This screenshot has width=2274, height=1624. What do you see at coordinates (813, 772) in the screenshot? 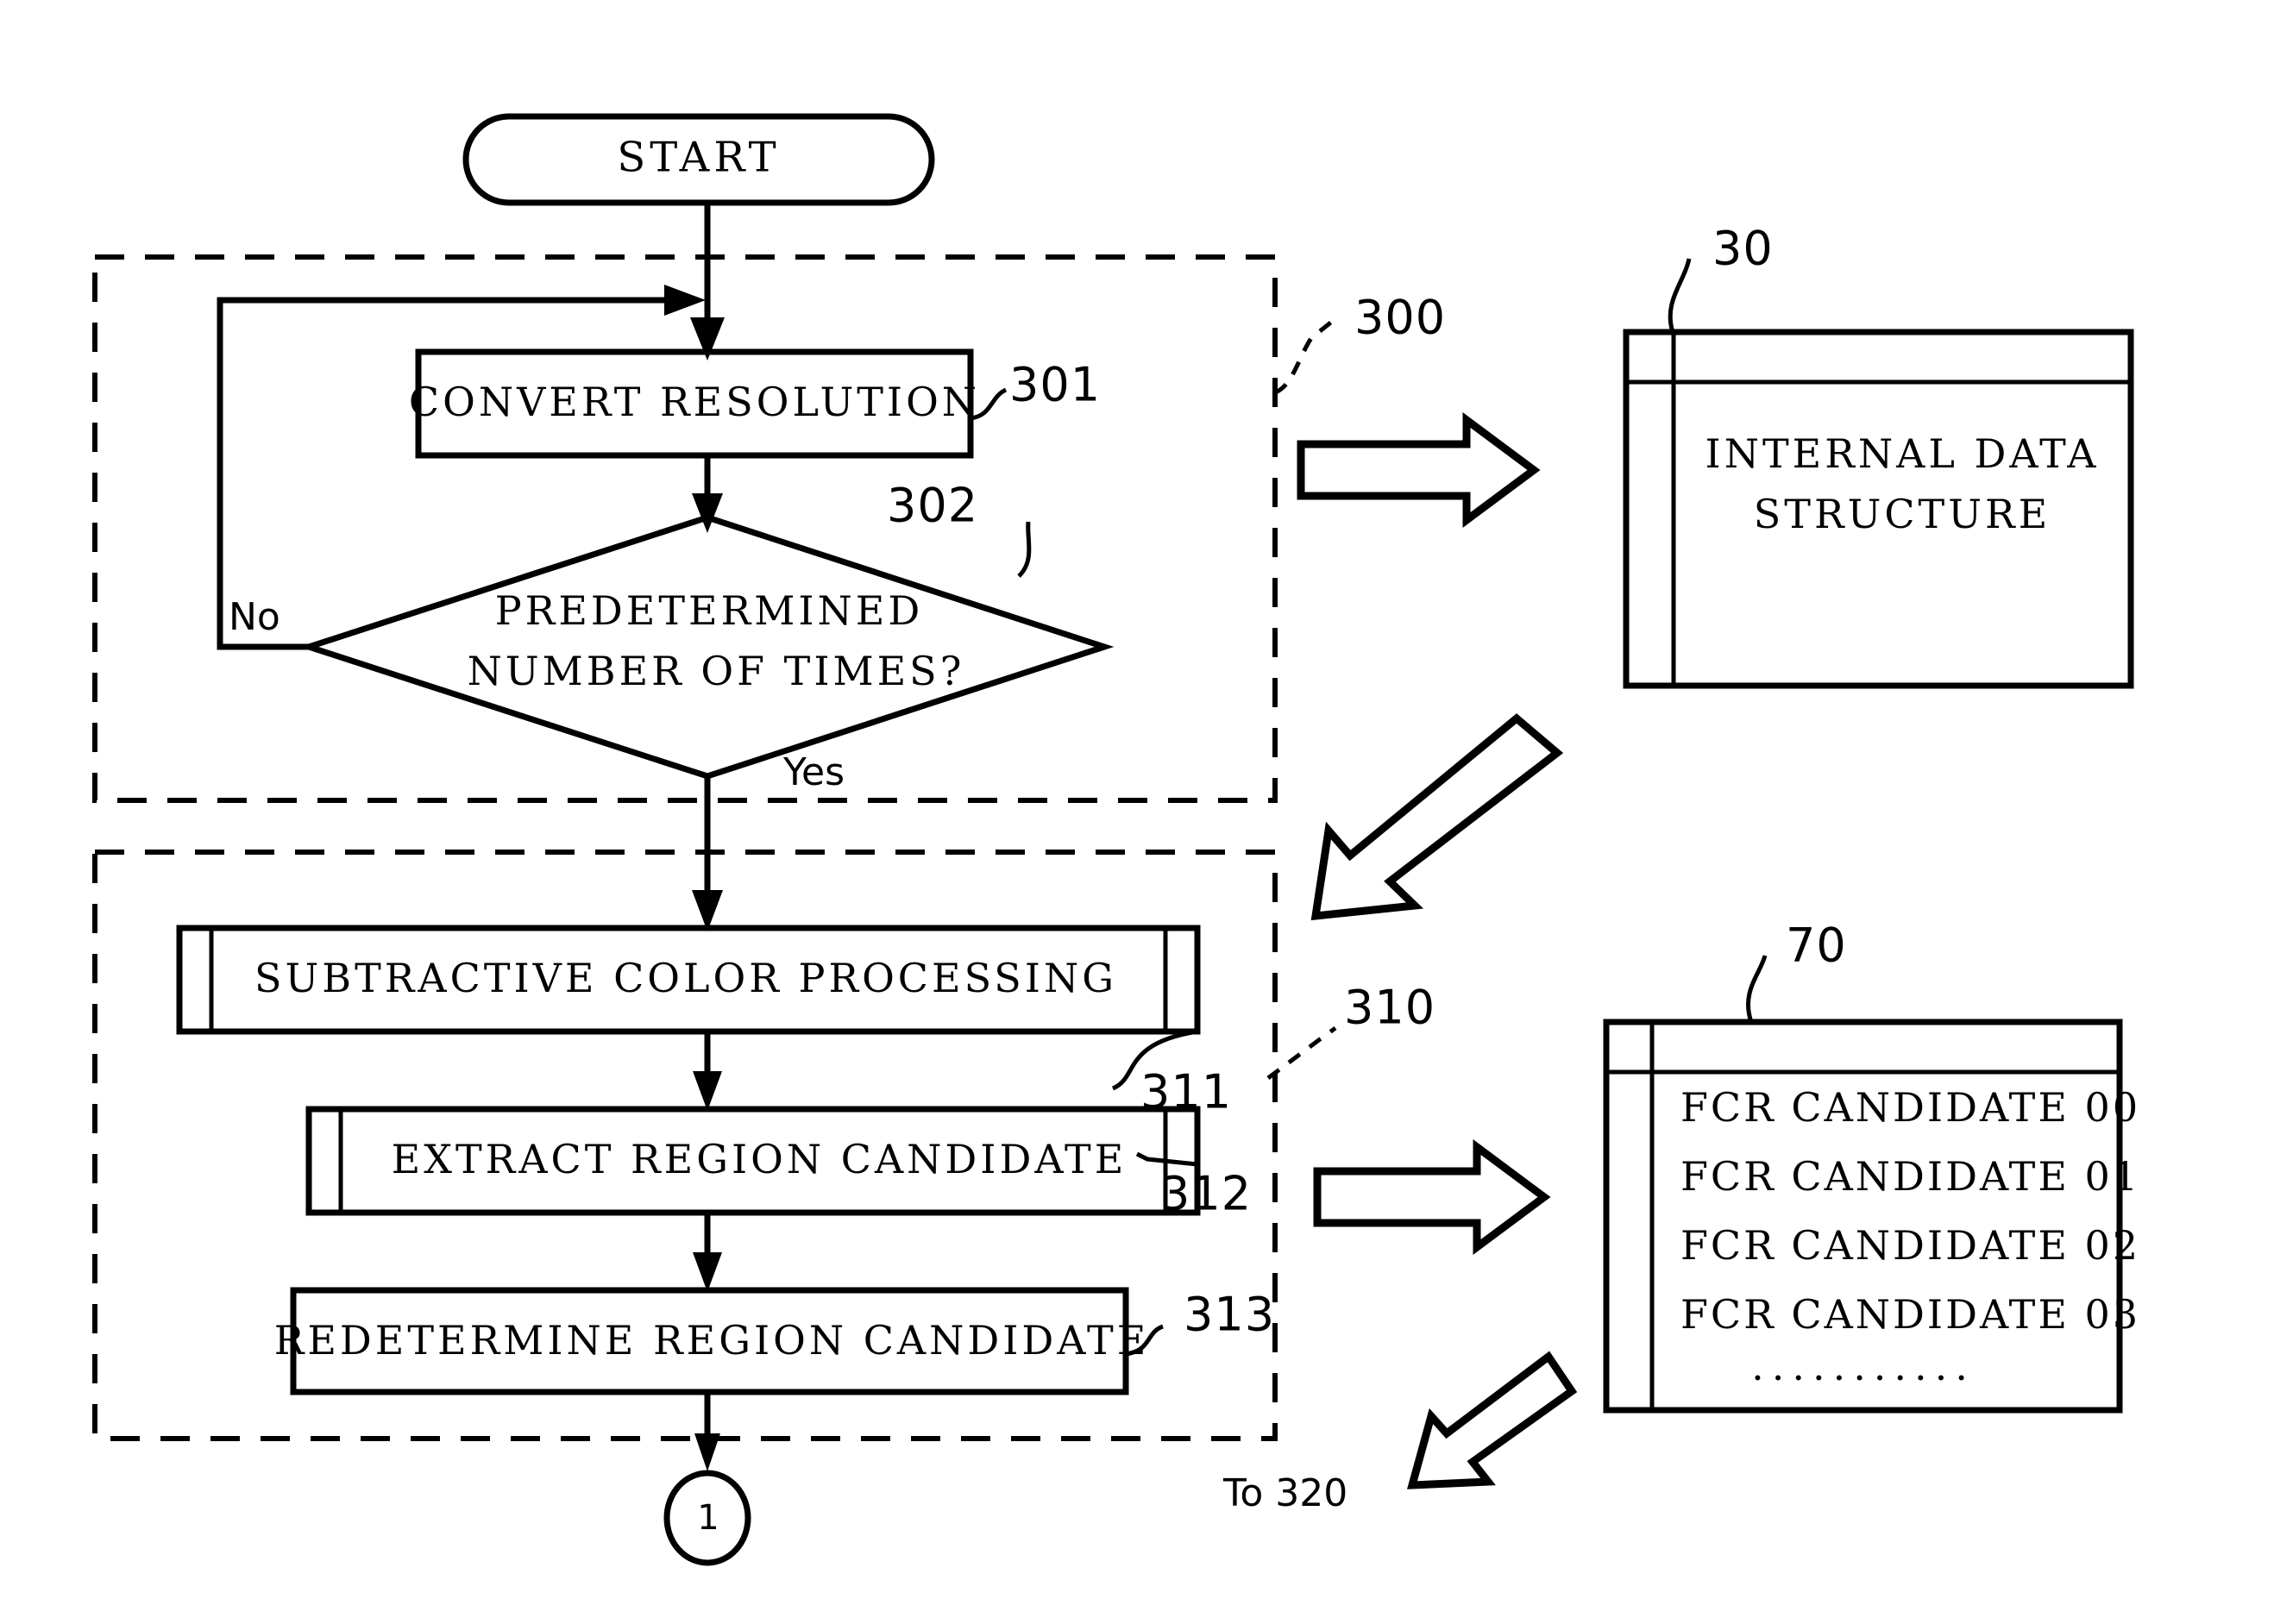
I see `branch-label-yes: Yes` at bounding box center [813, 772].